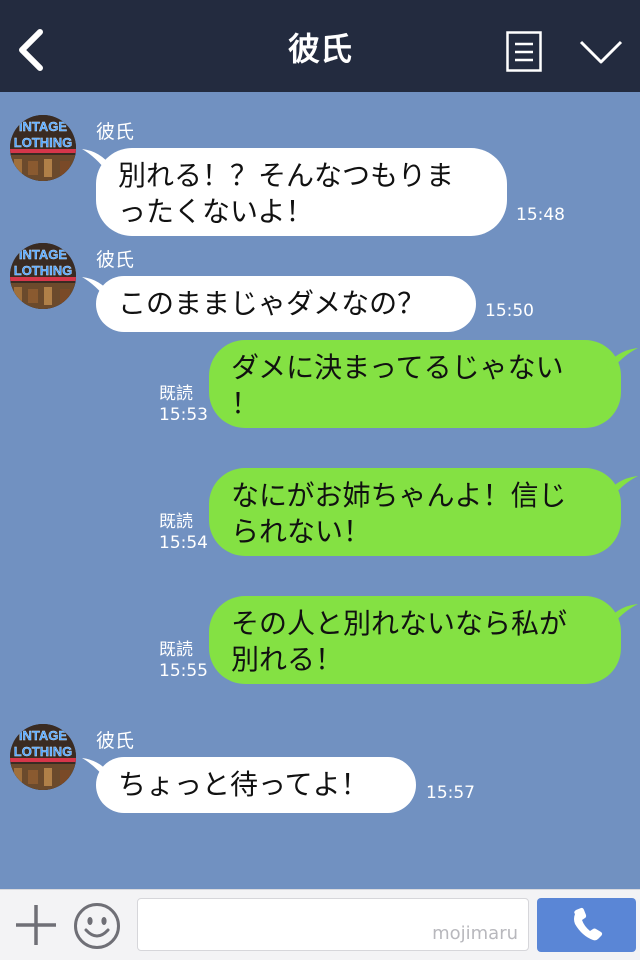 Image resolution: width=640 pixels, height=960 pixels. I want to click on message-time: 15:54, so click(183, 543).